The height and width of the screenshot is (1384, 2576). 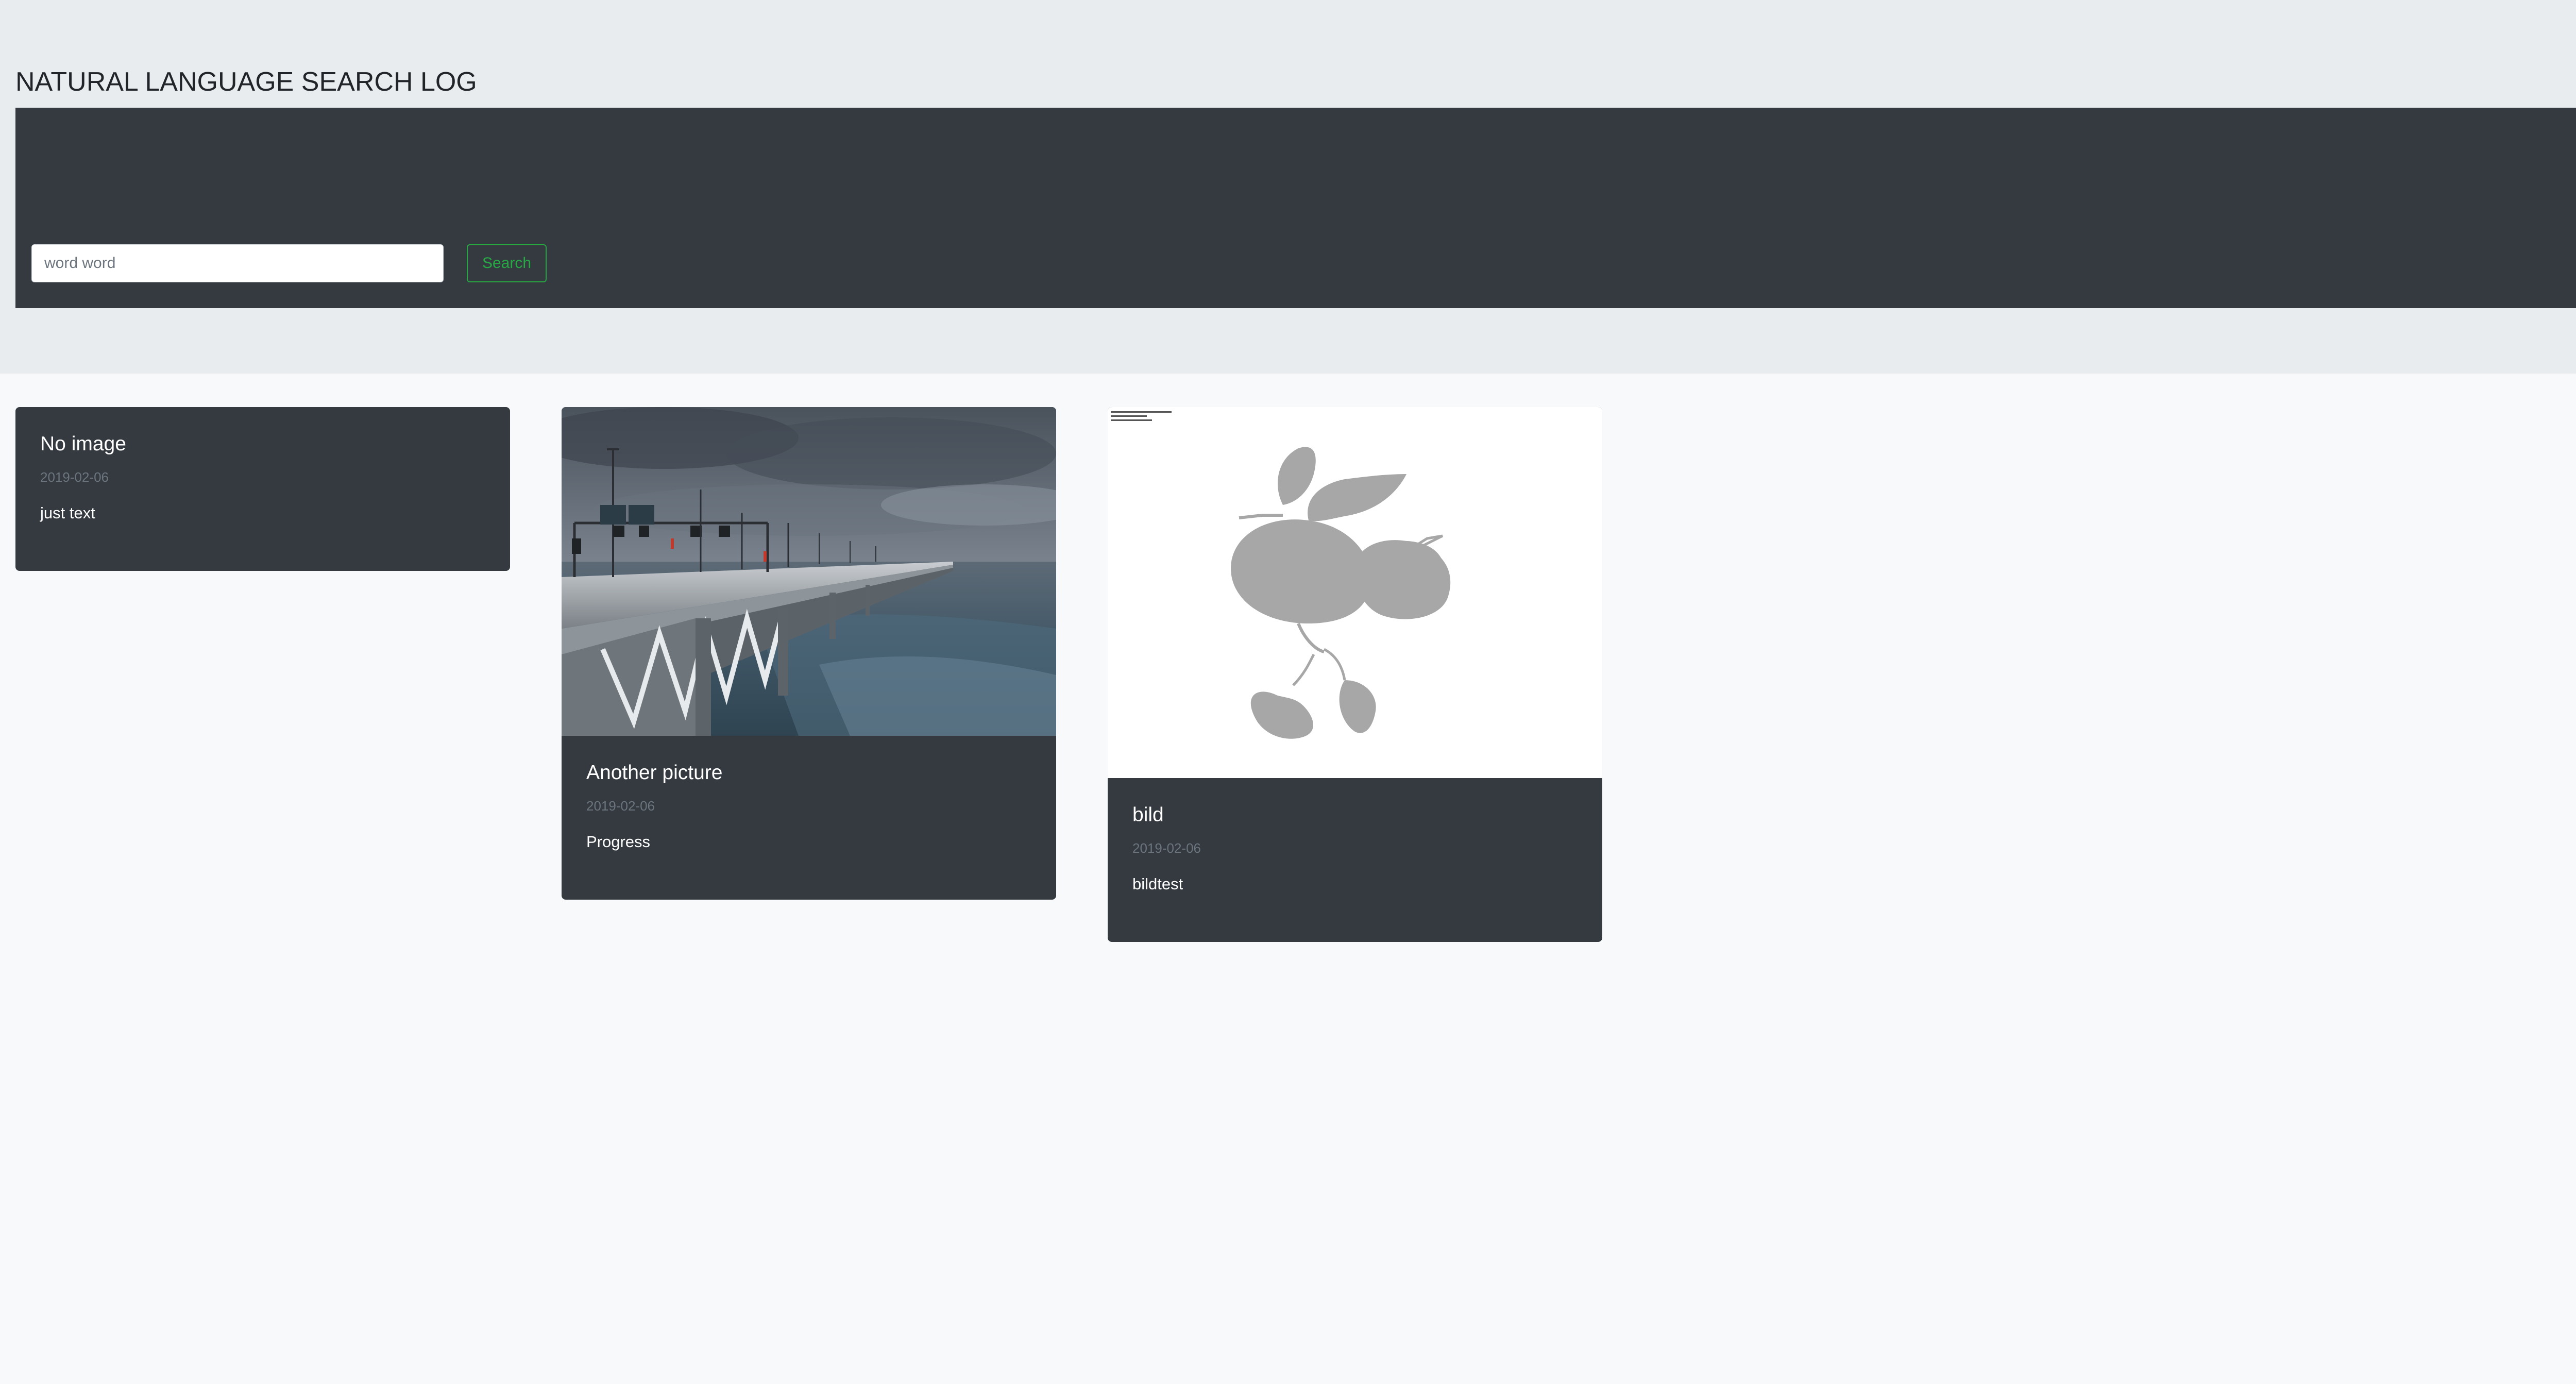 What do you see at coordinates (67, 513) in the screenshot?
I see `card-text: just text` at bounding box center [67, 513].